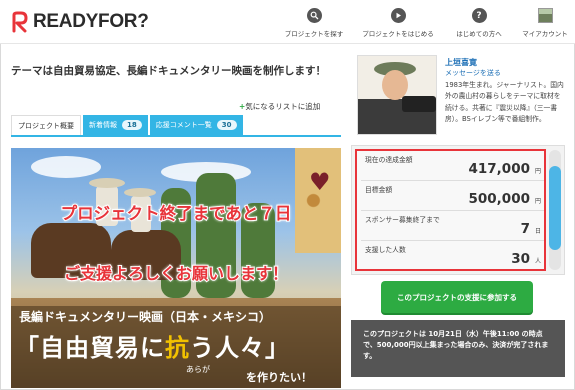 The width and height of the screenshot is (575, 390). Describe the element at coordinates (389, 160) in the screenshot. I see `stat-label: 現在の達成金額` at that location.